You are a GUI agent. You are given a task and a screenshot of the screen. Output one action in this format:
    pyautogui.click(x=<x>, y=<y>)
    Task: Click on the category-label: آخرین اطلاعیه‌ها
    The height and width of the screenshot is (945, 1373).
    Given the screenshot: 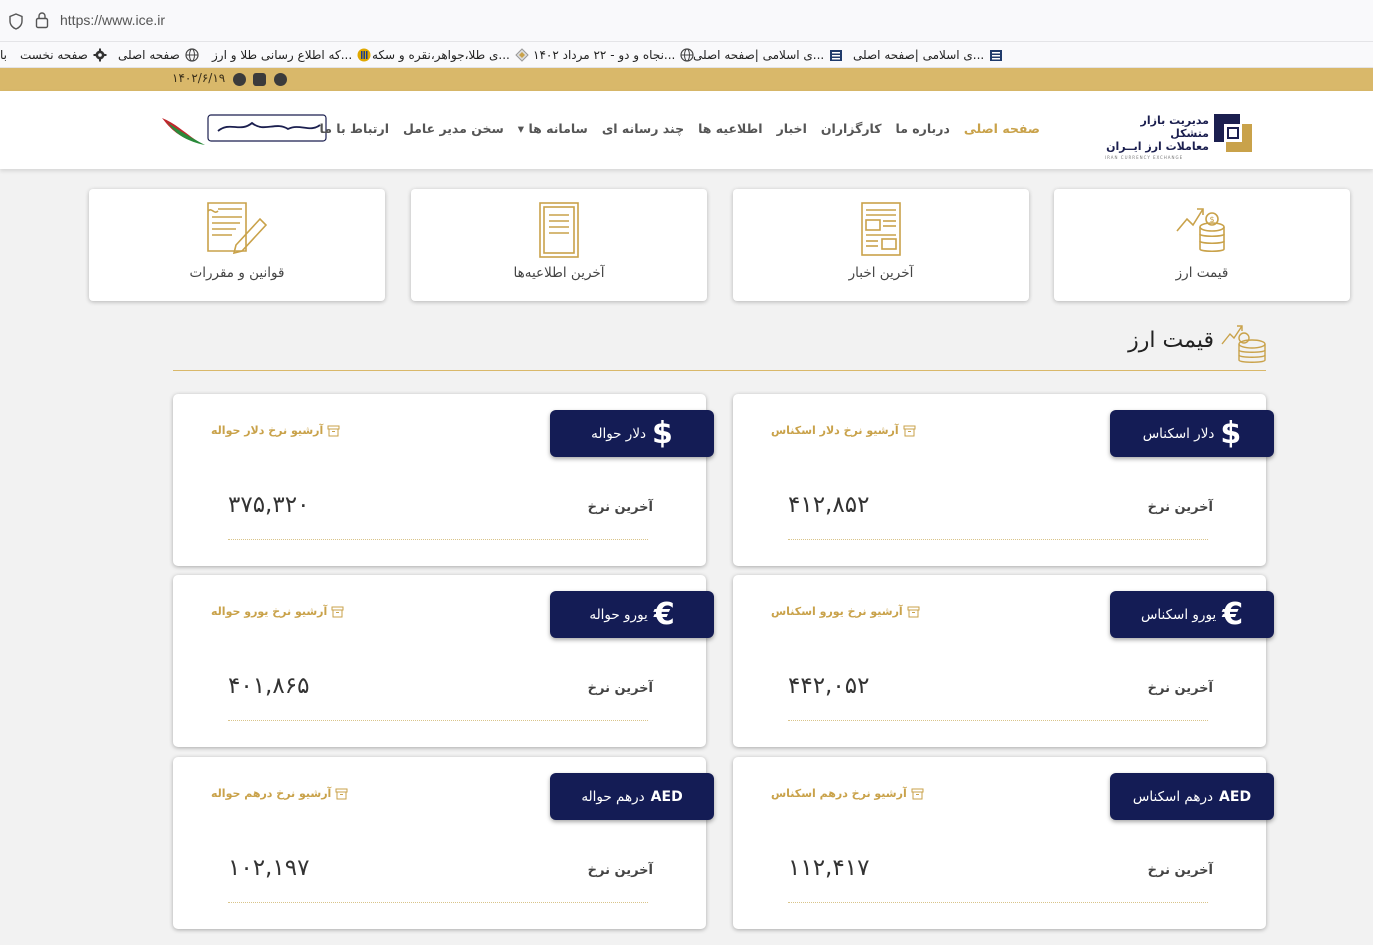 What is the action you would take?
    pyautogui.click(x=559, y=273)
    